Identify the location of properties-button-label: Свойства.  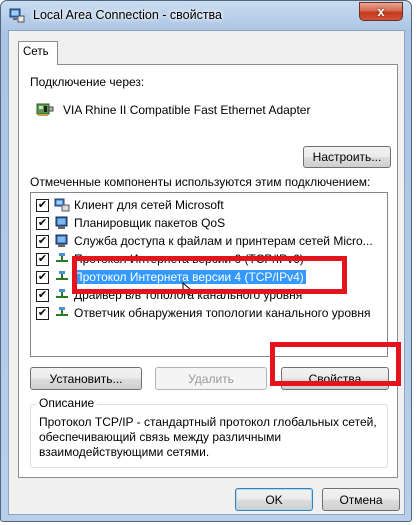
(335, 378).